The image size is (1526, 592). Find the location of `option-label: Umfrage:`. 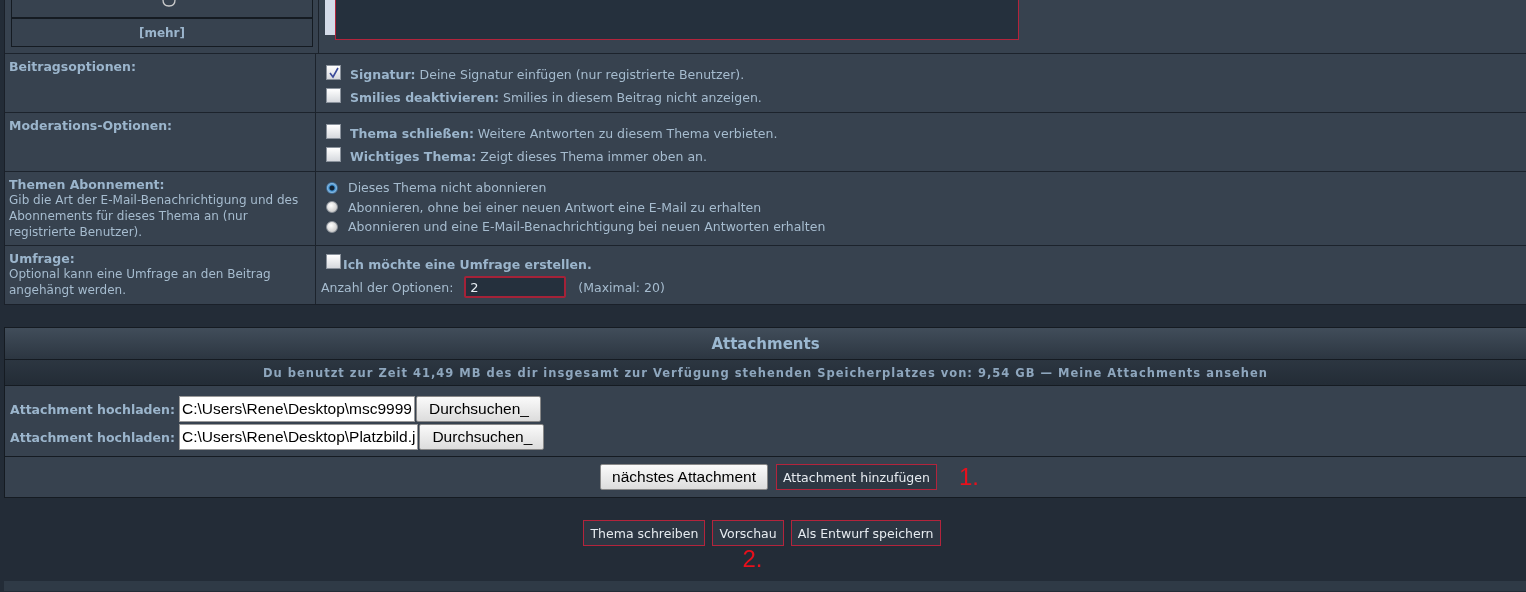

option-label: Umfrage: is located at coordinates (42, 258).